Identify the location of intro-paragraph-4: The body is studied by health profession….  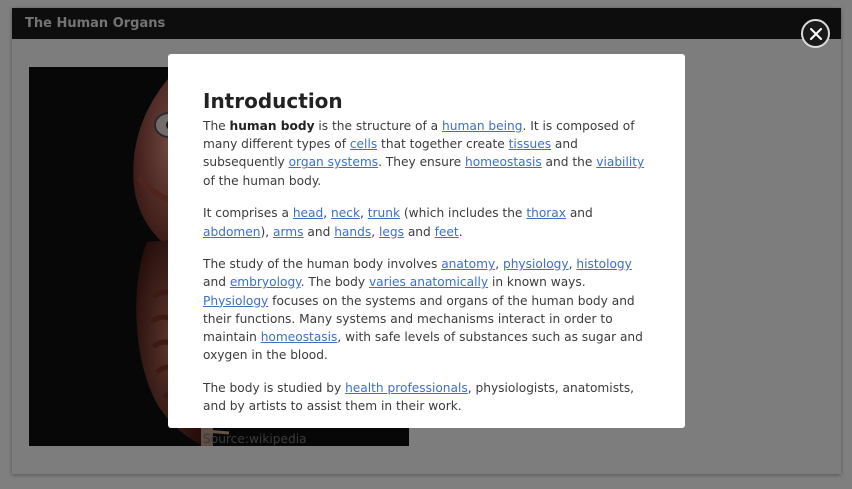
(427, 397).